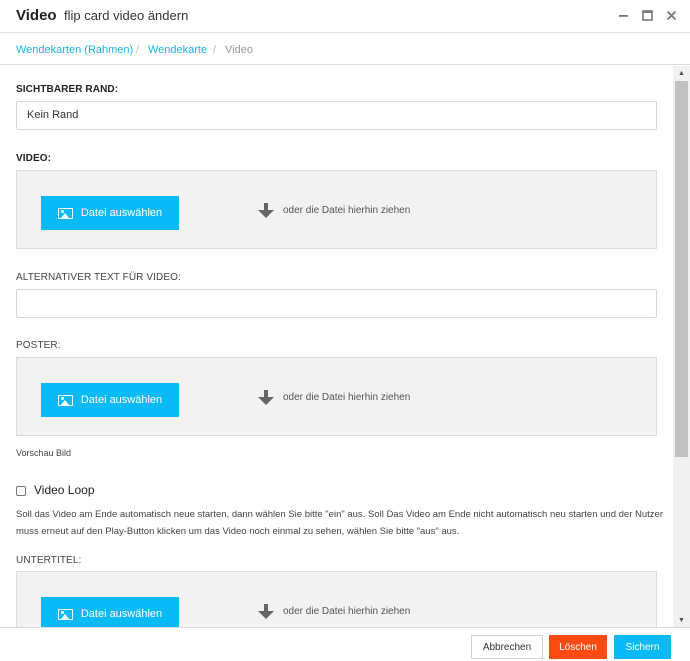  I want to click on video-loop-label: Video Loop, so click(64, 490).